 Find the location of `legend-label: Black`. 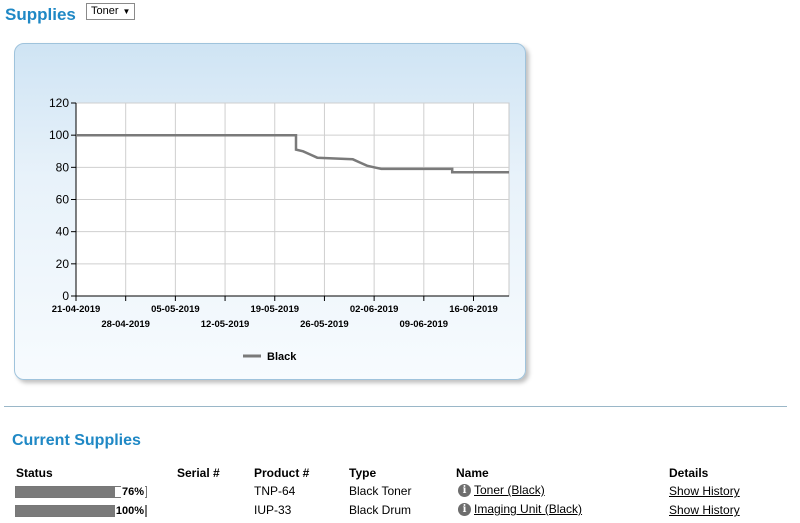

legend-label: Black is located at coordinates (282, 357).